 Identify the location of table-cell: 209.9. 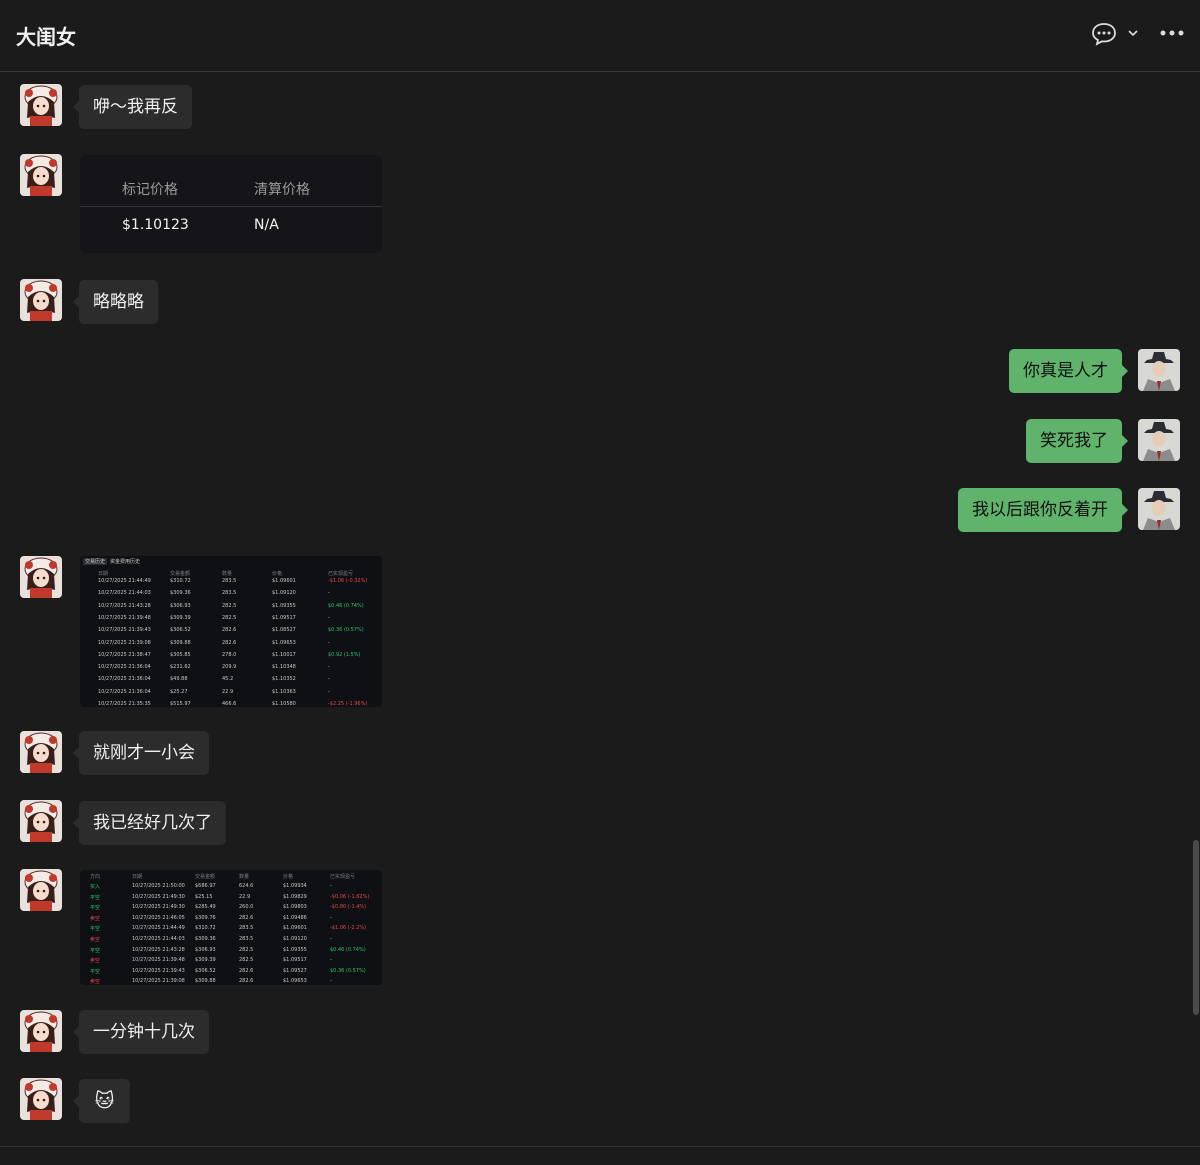
(229, 667).